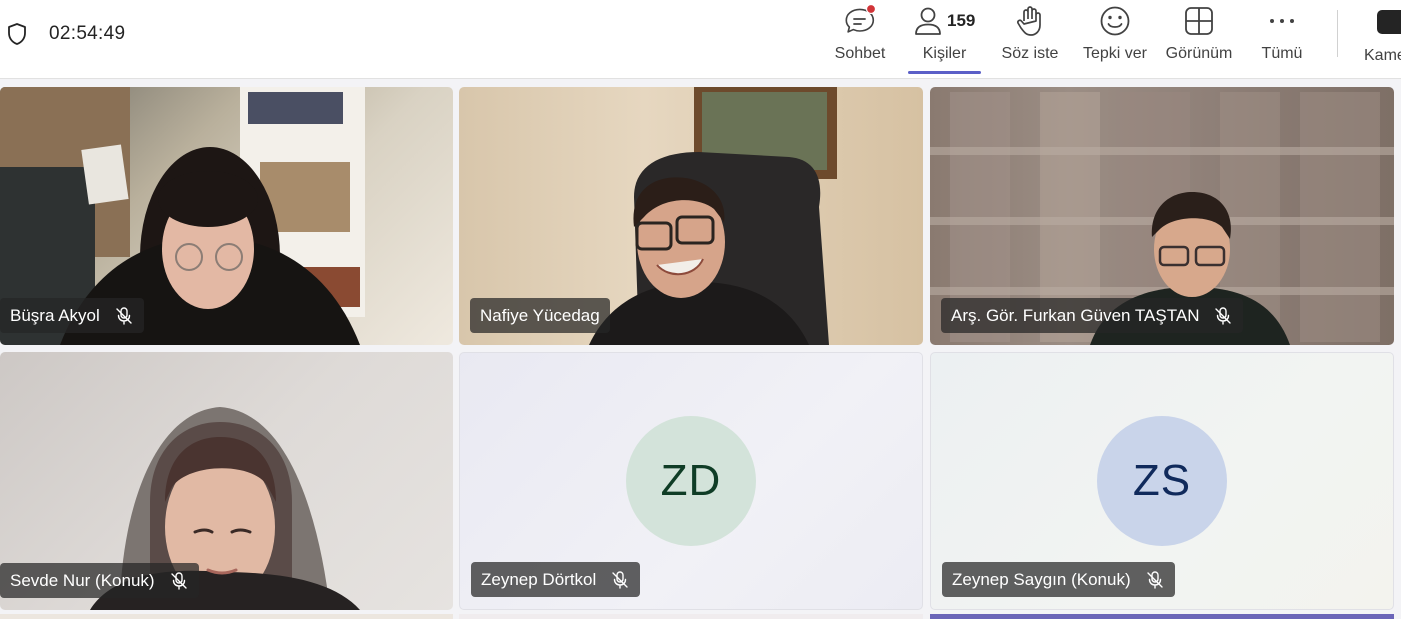 This screenshot has width=1401, height=619. Describe the element at coordinates (1282, 21) in the screenshot. I see `more-icon` at that location.